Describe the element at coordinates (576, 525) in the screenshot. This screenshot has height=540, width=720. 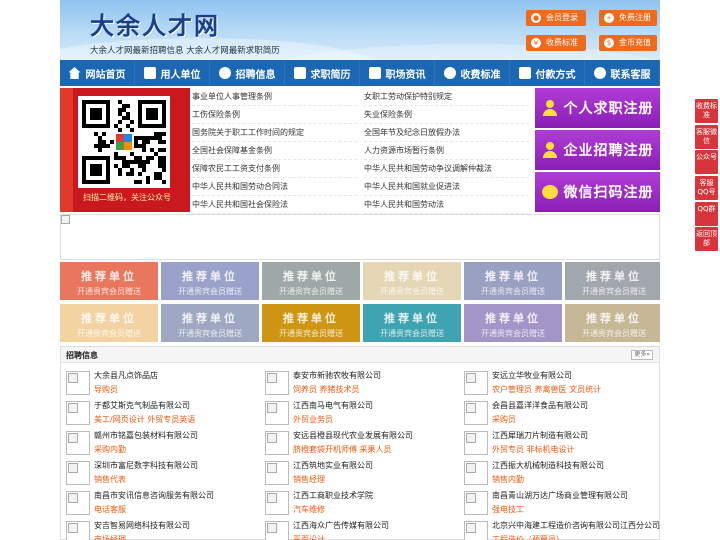
I see `company-name: 北京兴中海建工程造价咨询有限公司江西分公司` at that location.